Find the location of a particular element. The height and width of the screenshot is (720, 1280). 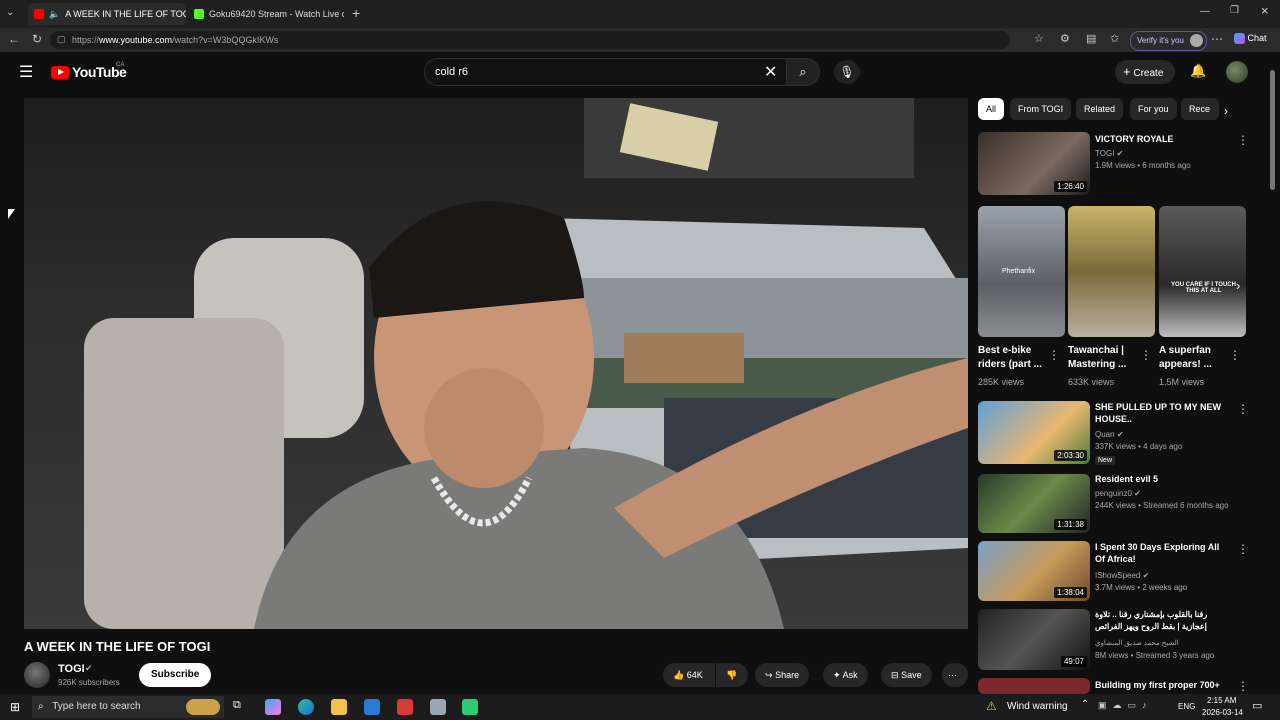

dislike-button: 👎 is located at coordinates (732, 675).